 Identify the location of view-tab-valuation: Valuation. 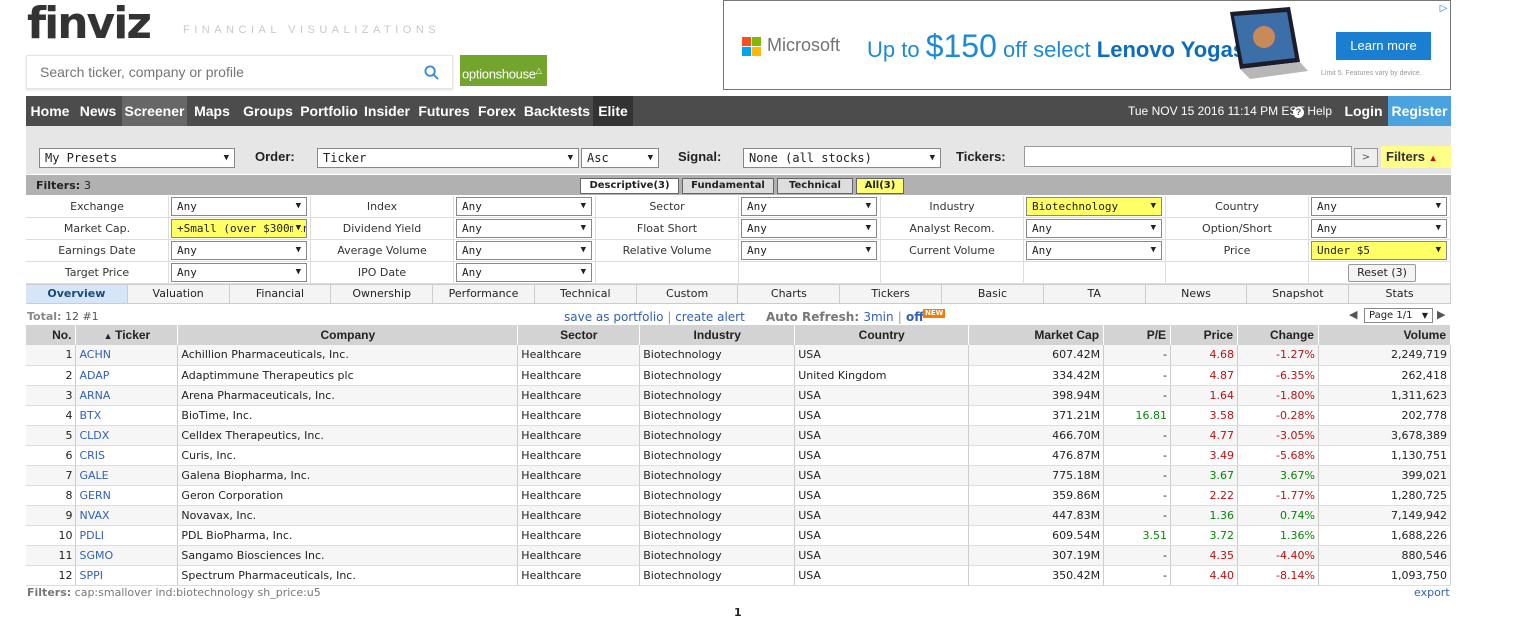
(179, 294).